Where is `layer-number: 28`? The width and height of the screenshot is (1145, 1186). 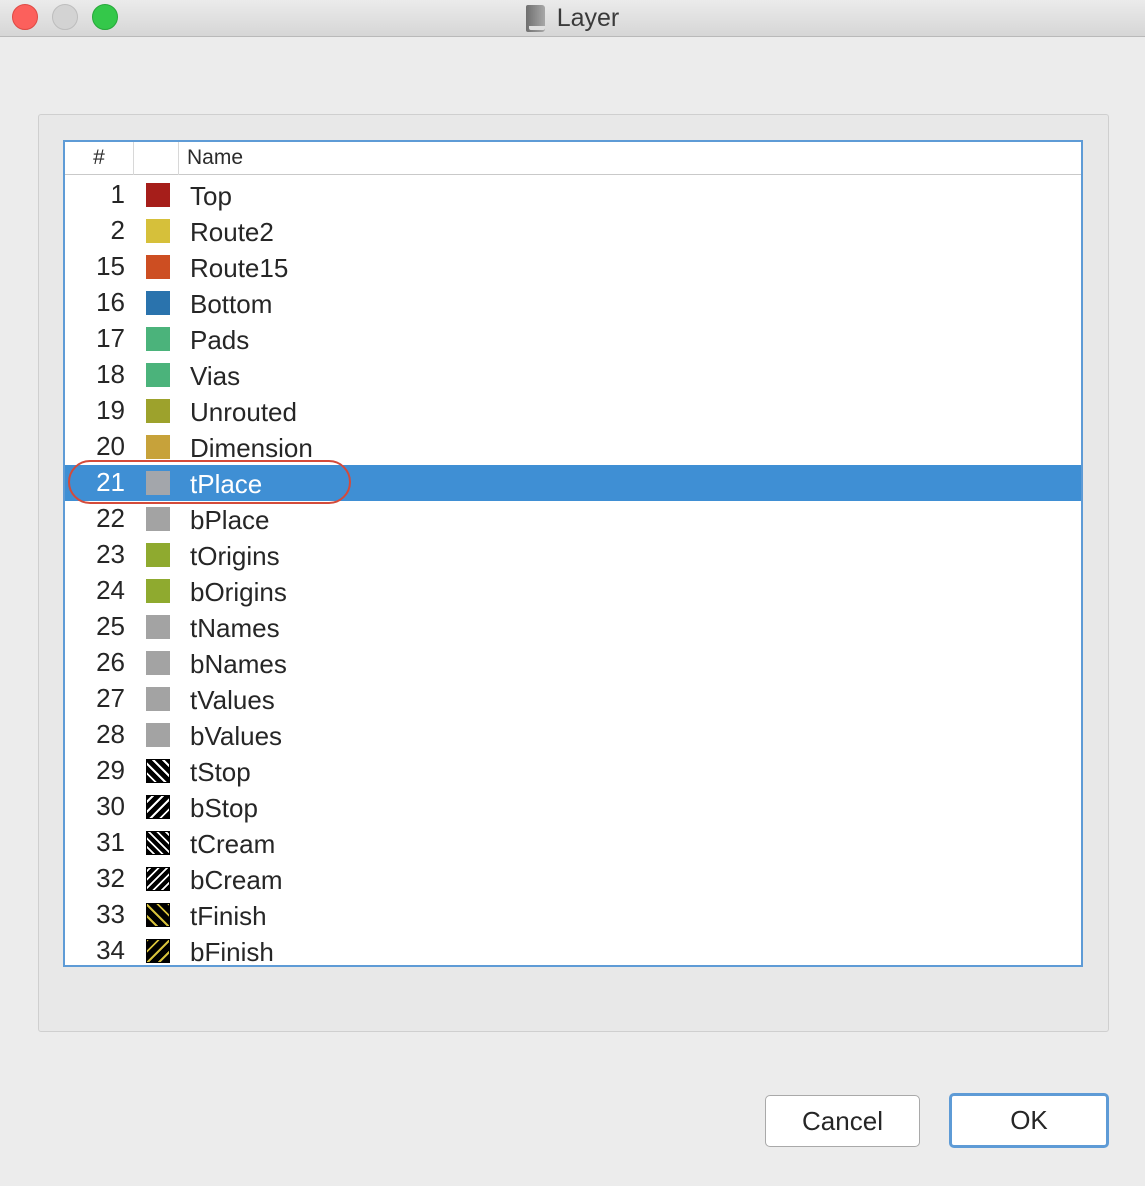
layer-number: 28 is located at coordinates (110, 734).